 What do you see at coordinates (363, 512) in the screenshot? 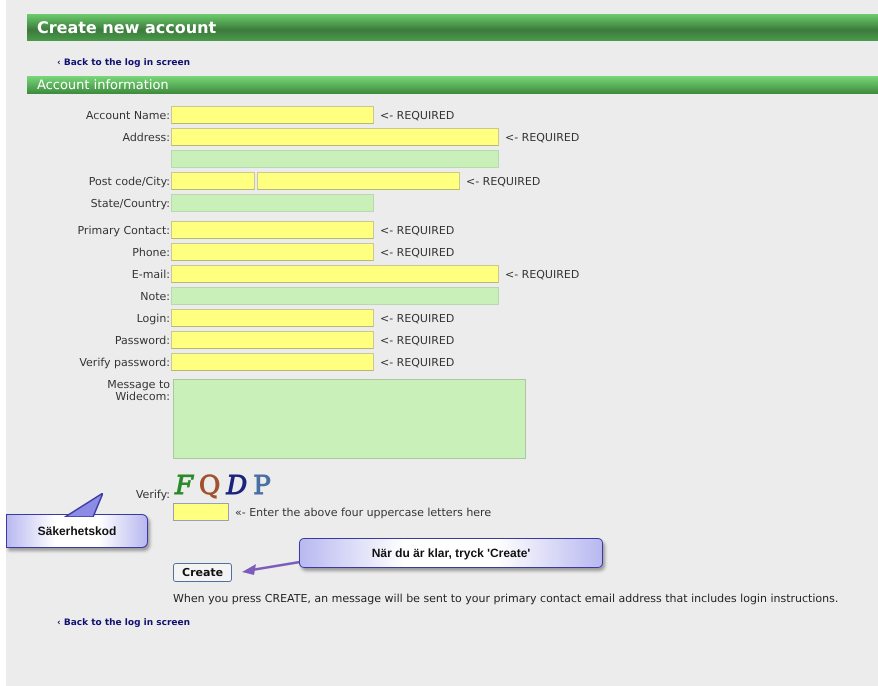
I see `captcha-hint: «- Enter the above four uppercase letters here` at bounding box center [363, 512].